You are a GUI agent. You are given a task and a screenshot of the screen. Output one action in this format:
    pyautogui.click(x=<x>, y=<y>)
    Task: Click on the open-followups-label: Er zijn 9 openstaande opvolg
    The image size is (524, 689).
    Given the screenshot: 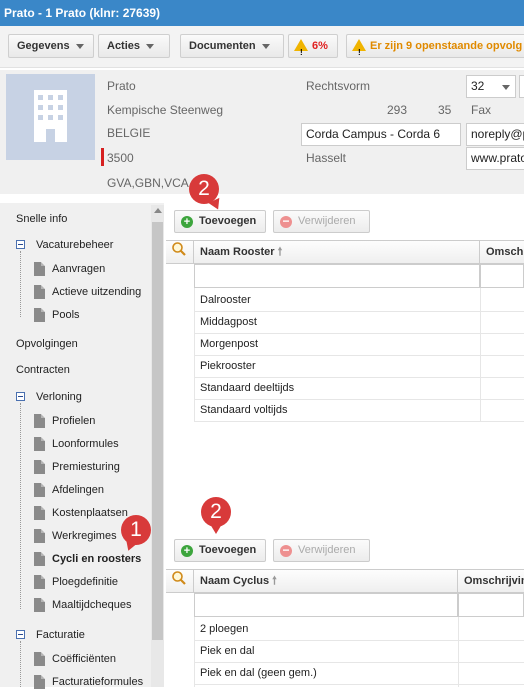 What is the action you would take?
    pyautogui.click(x=446, y=46)
    